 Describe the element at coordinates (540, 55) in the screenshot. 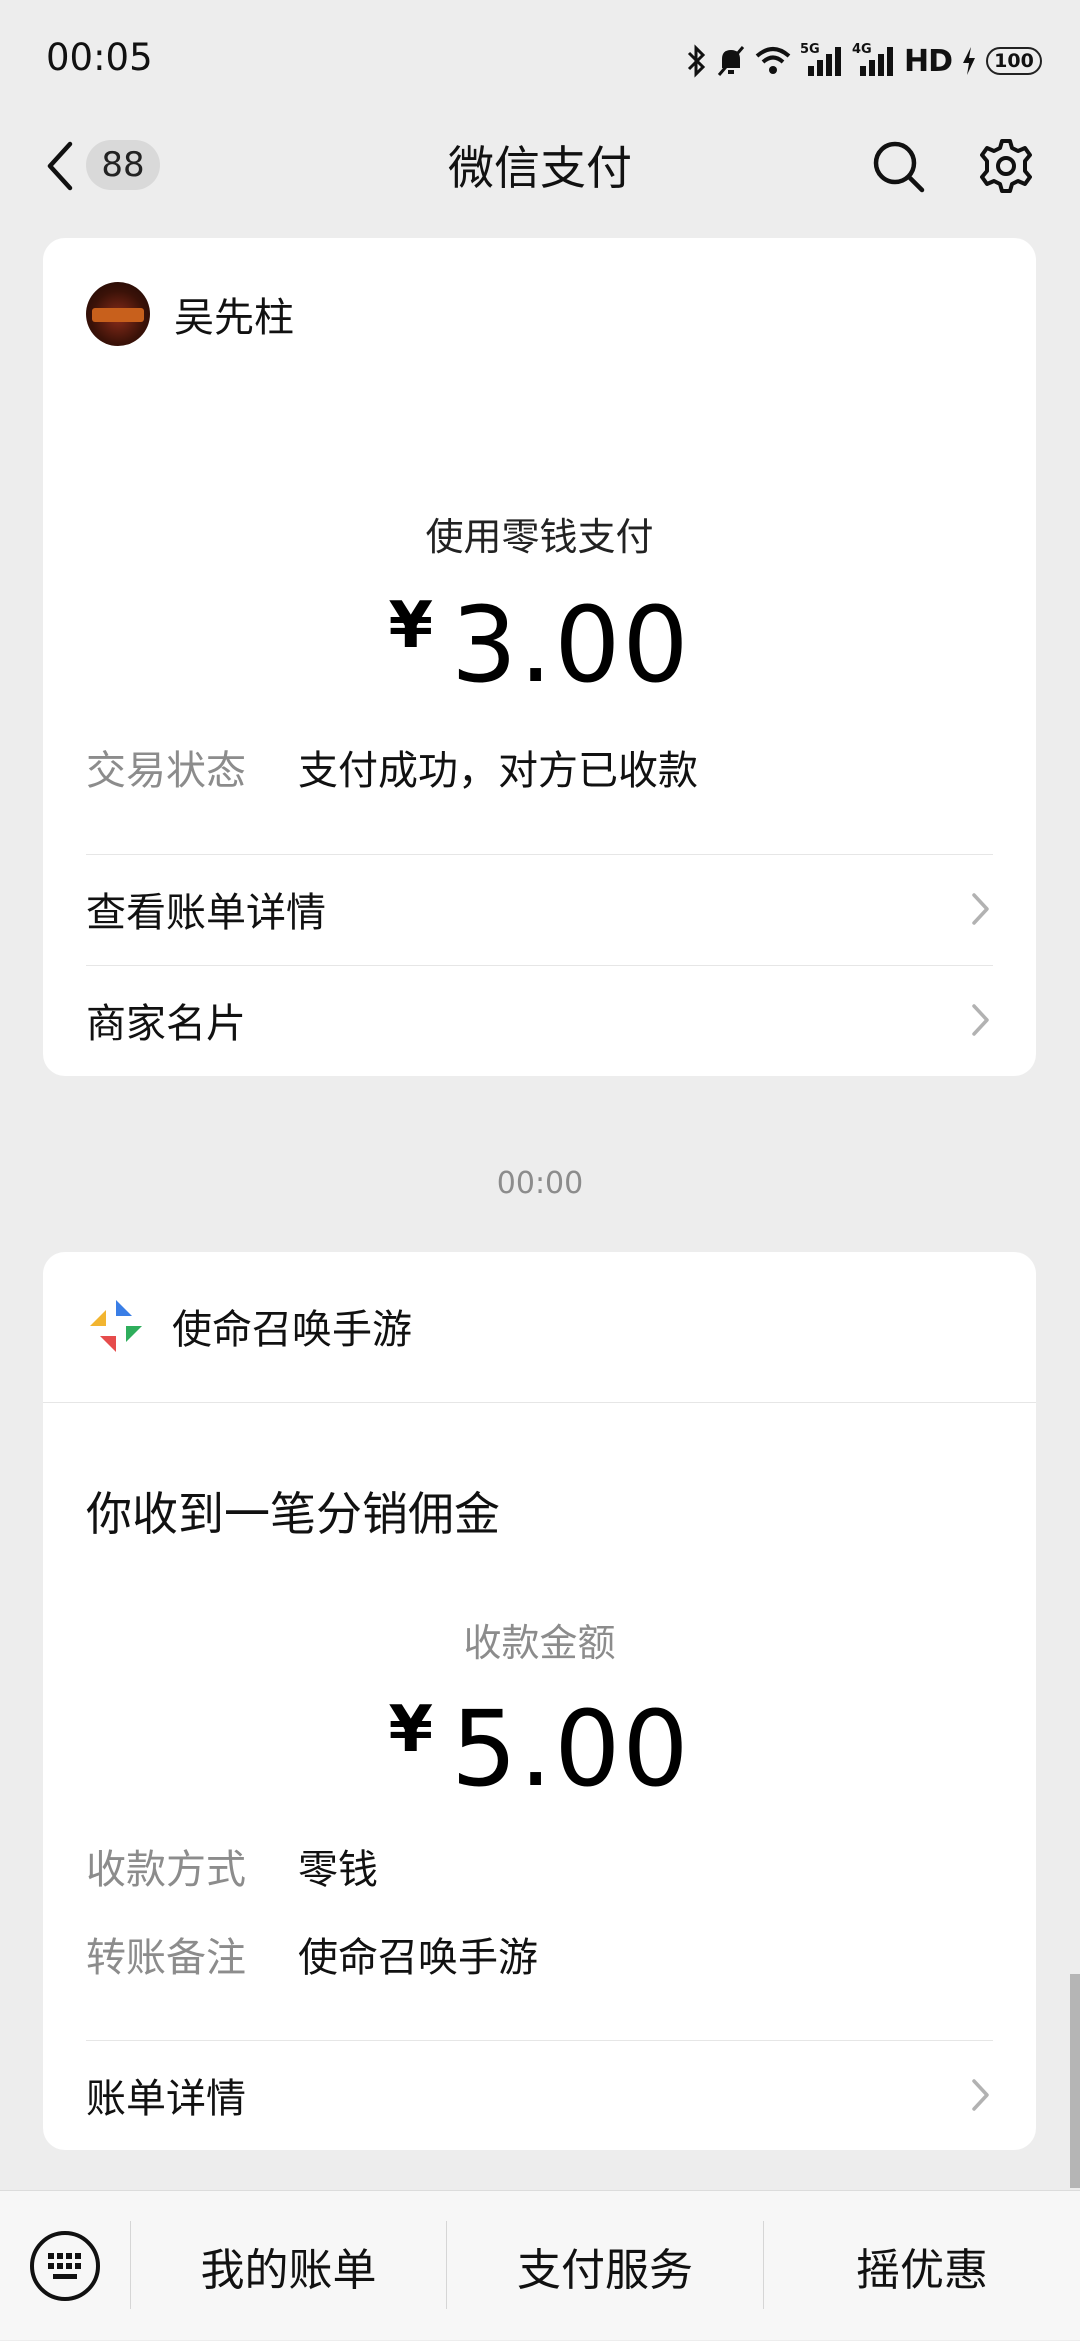

I see `status-bar: 00:05 5G 4G HD 100` at that location.